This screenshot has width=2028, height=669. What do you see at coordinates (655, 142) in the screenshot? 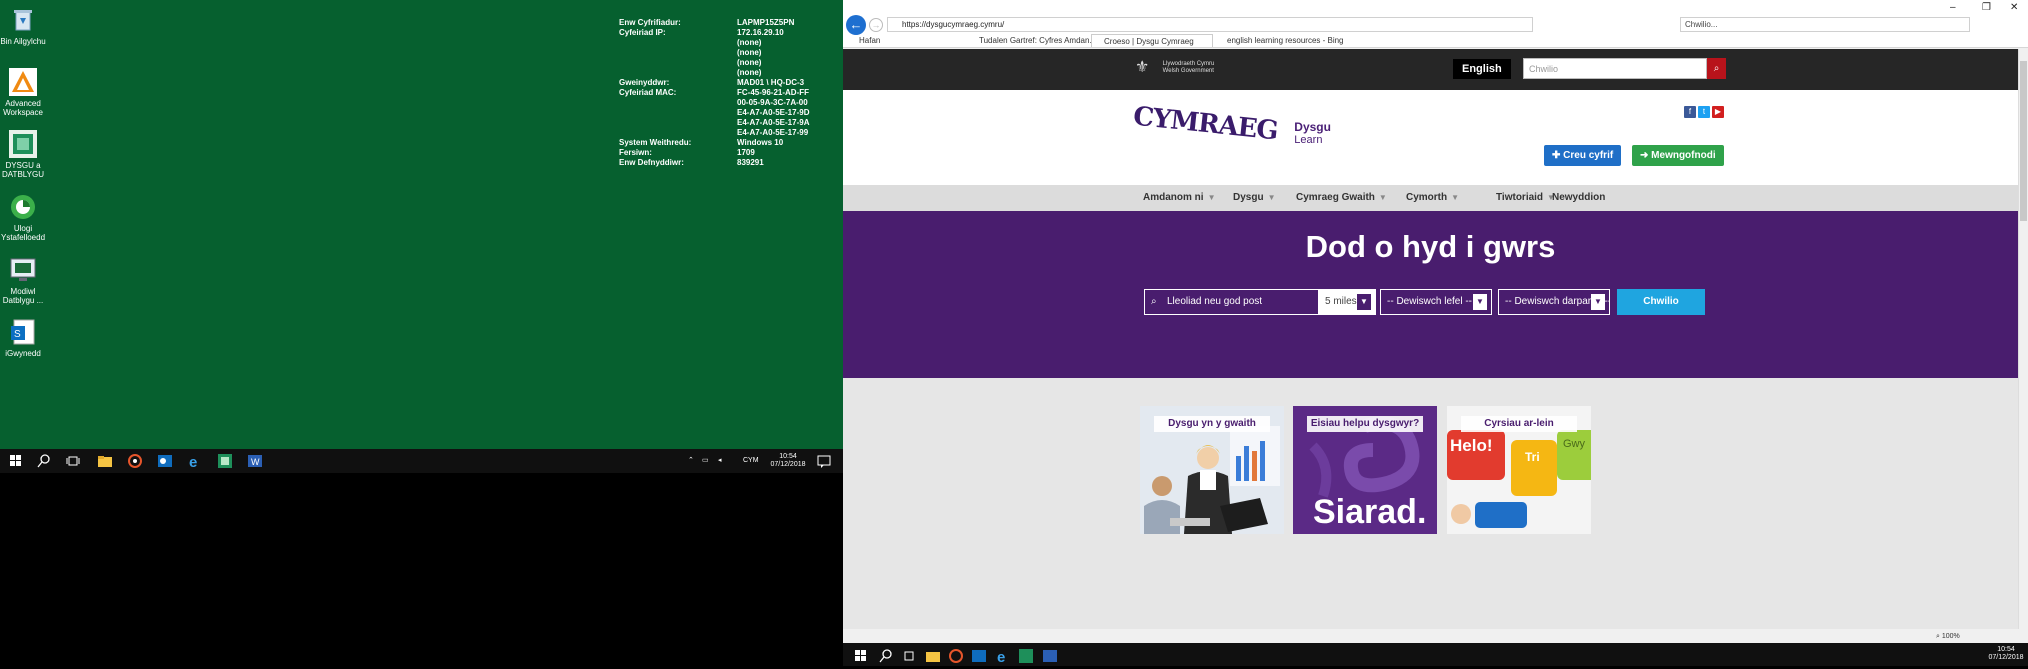
I see `sysinfo-key: System Weithredu:` at bounding box center [655, 142].